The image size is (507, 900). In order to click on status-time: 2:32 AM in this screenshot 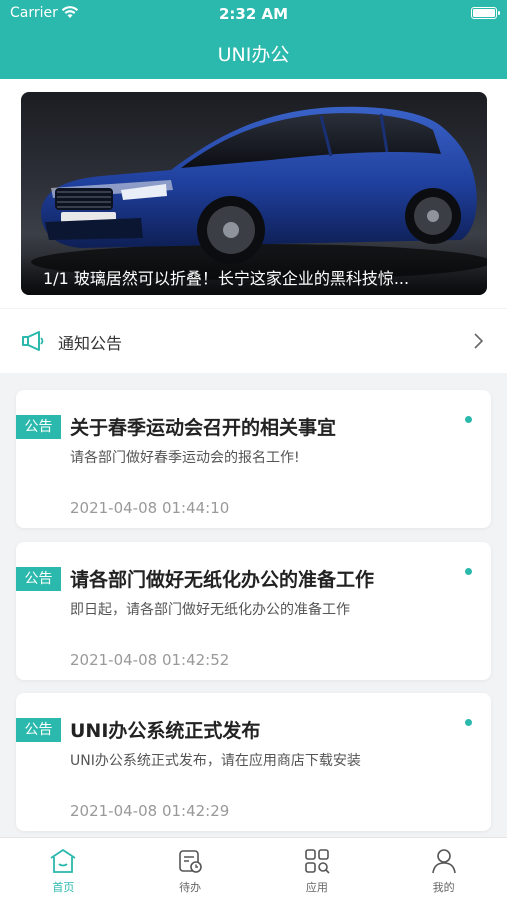, I will do `click(253, 14)`.